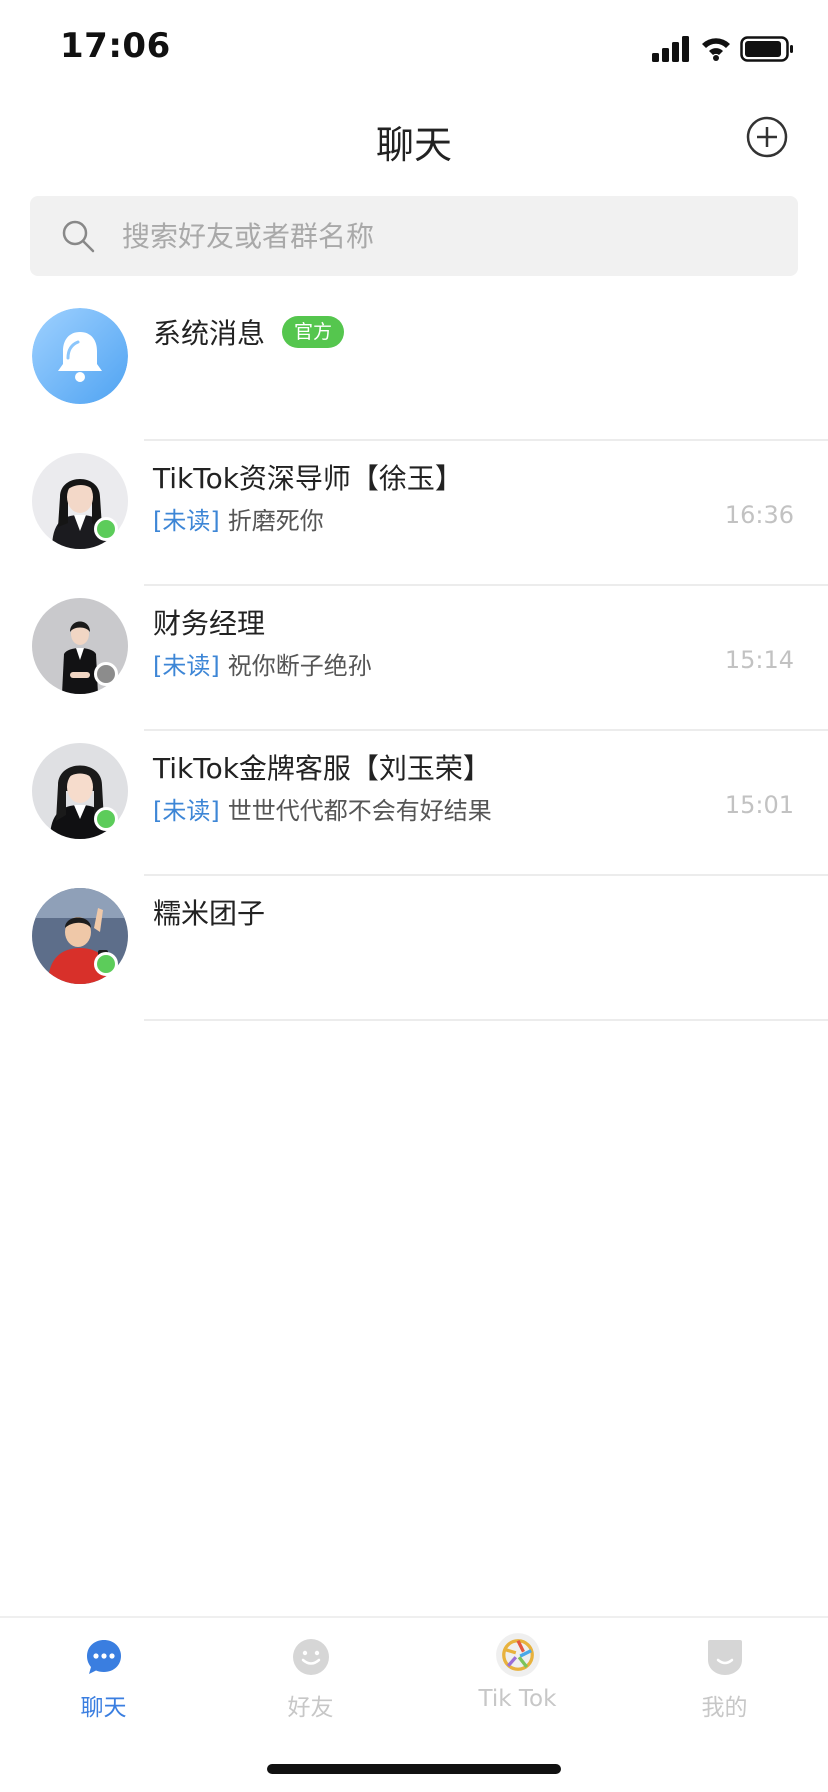  What do you see at coordinates (310, 1657) in the screenshot?
I see `smile-icon` at bounding box center [310, 1657].